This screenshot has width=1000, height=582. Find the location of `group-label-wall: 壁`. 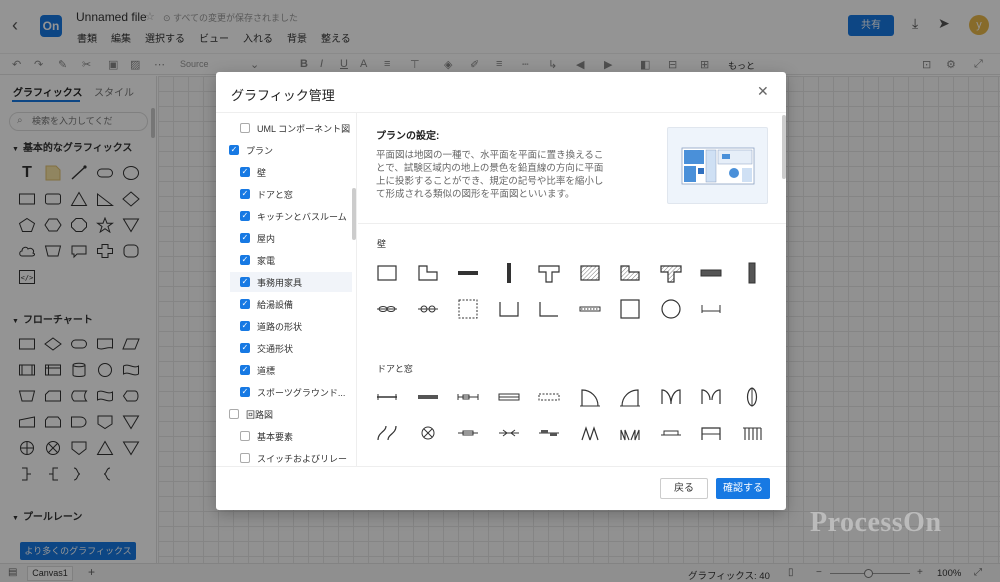

group-label-wall: 壁 is located at coordinates (382, 244).